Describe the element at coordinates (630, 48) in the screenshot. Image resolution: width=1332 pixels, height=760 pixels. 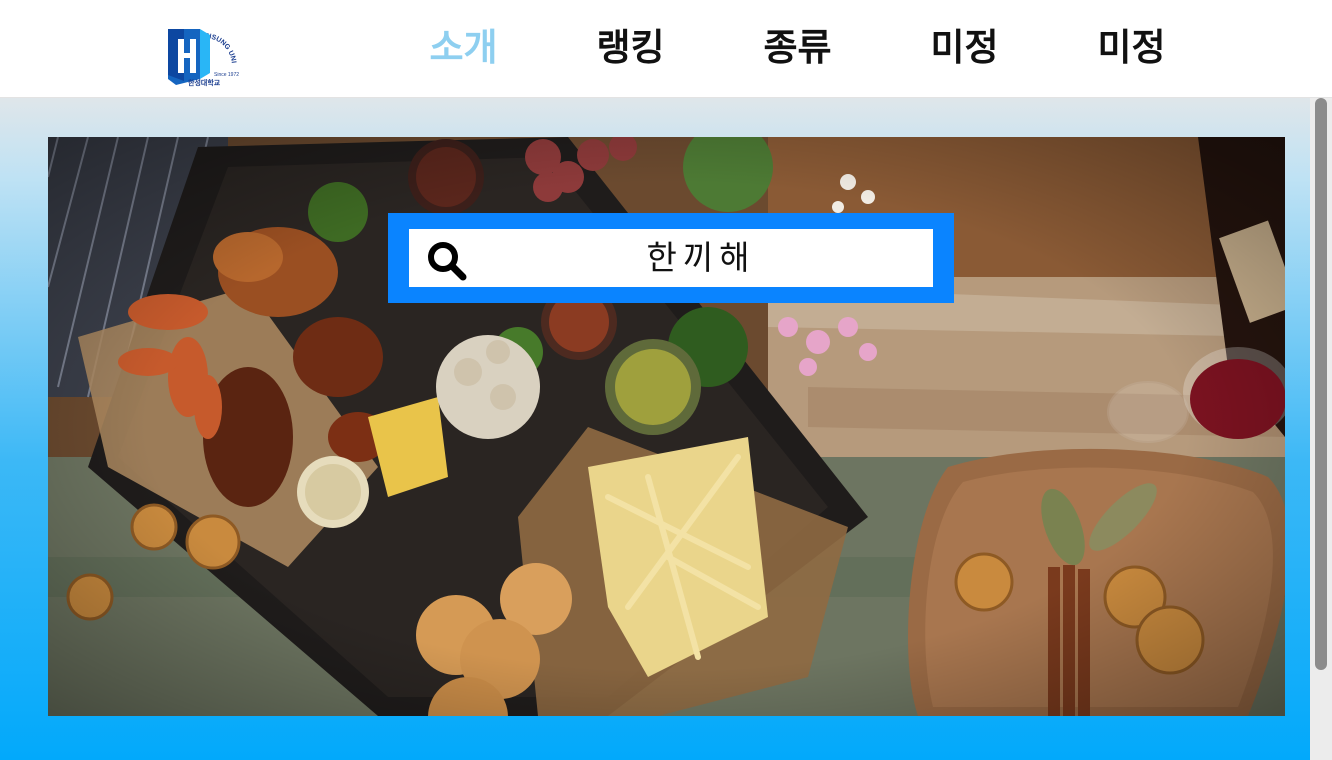
I see `nav-item-ranking: 랭킹` at that location.